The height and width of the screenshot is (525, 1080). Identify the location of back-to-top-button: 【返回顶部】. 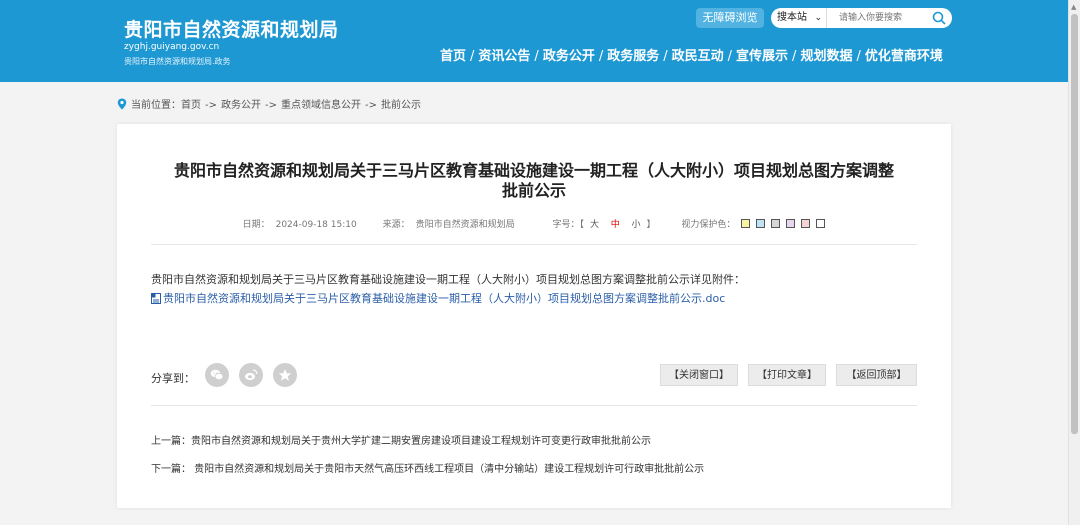
(876, 375).